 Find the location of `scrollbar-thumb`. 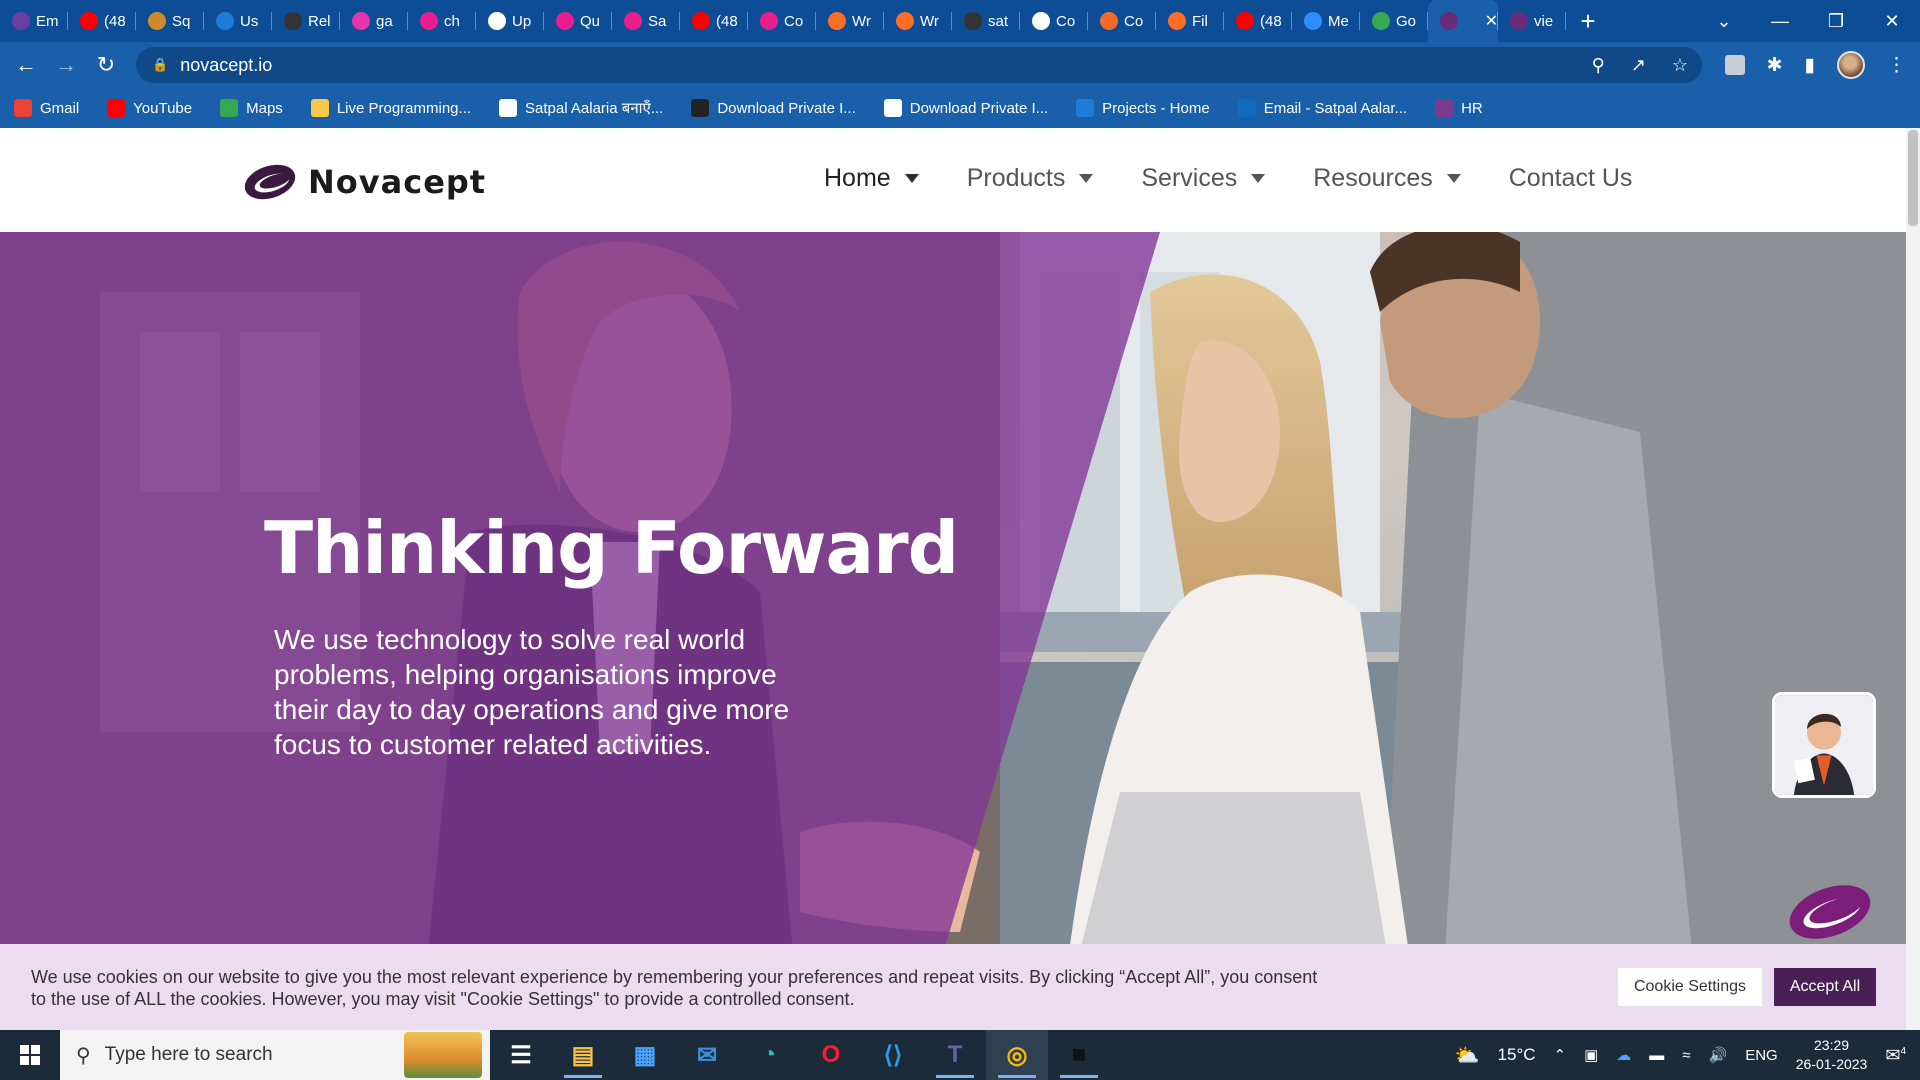

scrollbar-thumb is located at coordinates (1913, 178).